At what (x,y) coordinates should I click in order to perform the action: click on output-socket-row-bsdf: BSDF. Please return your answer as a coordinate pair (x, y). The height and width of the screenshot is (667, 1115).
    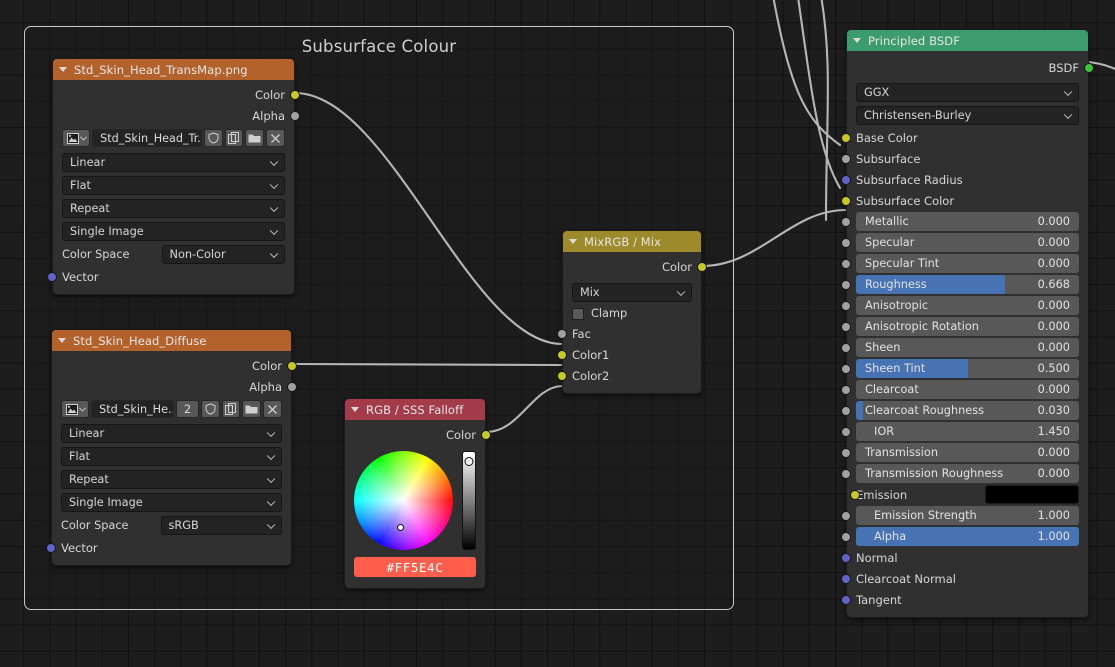
    Looking at the image, I should click on (970, 67).